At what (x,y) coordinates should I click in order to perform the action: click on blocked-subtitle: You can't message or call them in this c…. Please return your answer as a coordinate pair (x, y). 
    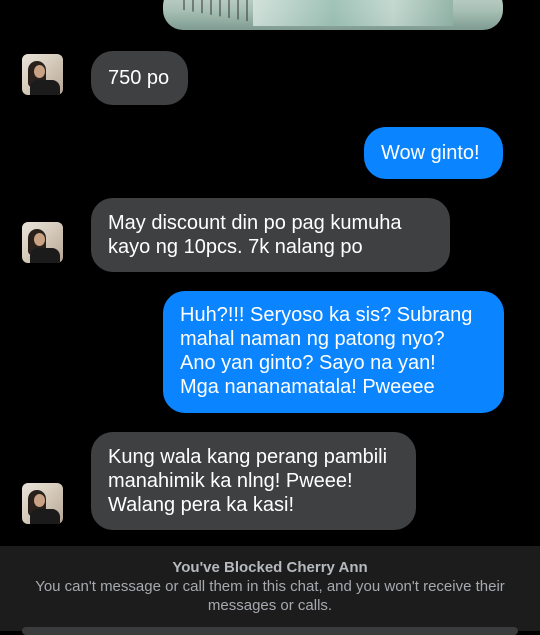
    Looking at the image, I should click on (270, 596).